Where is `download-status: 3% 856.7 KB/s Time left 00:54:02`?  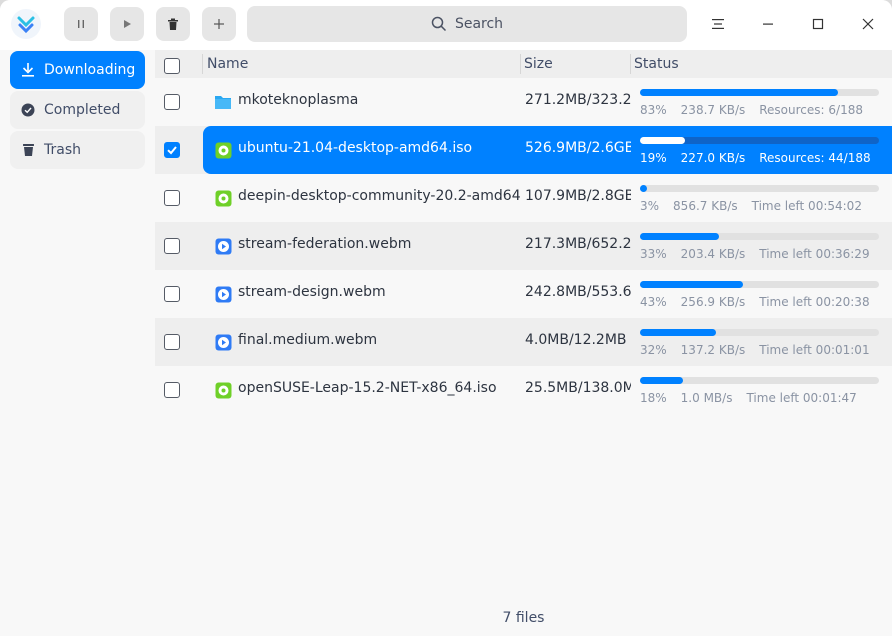
download-status: 3% 856.7 KB/s Time left 00:54:02 is located at coordinates (760, 198).